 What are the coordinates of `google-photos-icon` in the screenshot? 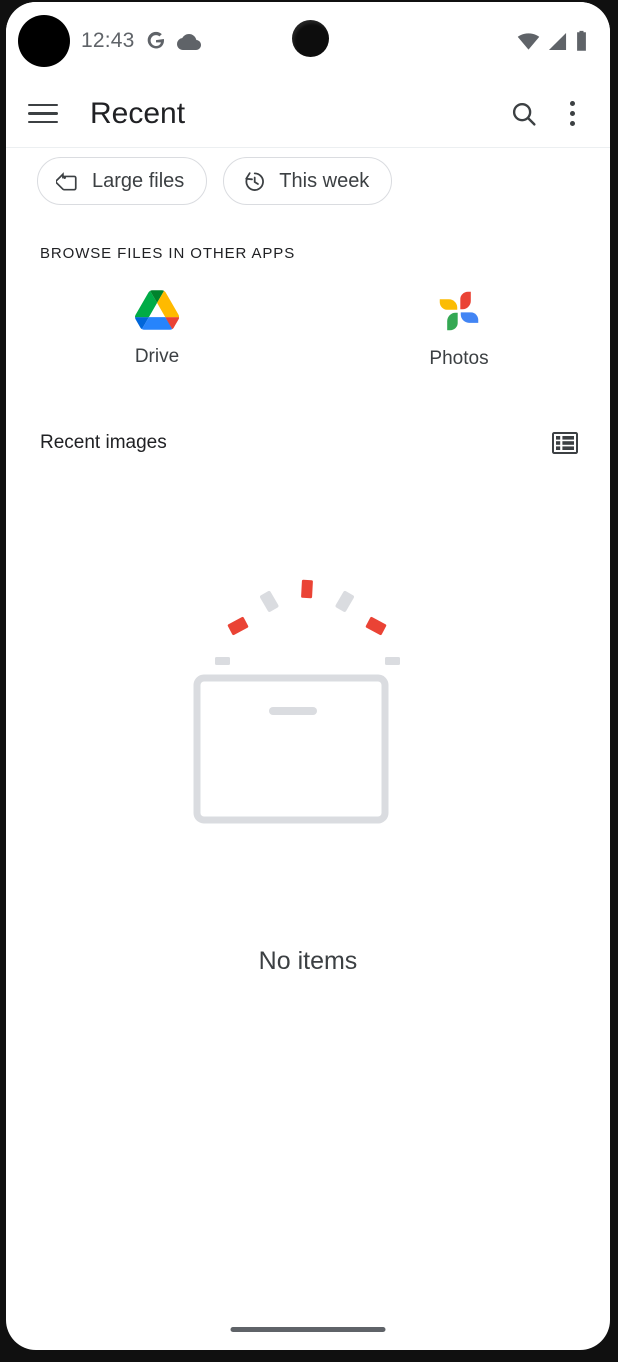 It's located at (459, 311).